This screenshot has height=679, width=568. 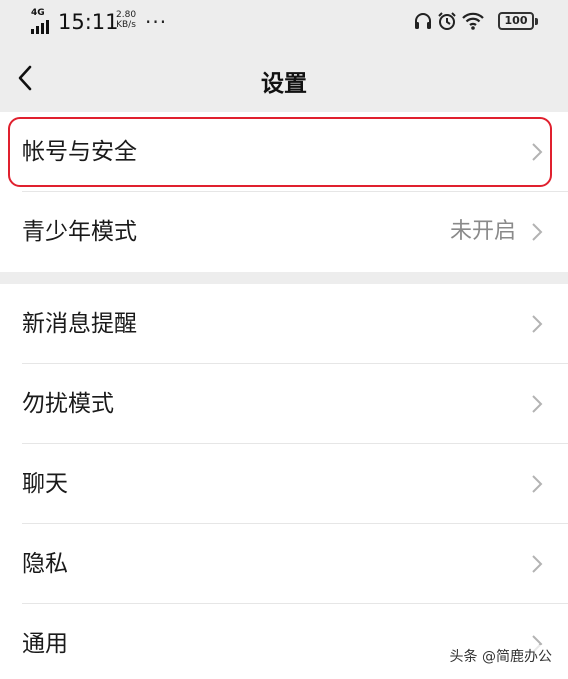 What do you see at coordinates (45, 484) in the screenshot?
I see `settings-item-label: 聊天` at bounding box center [45, 484].